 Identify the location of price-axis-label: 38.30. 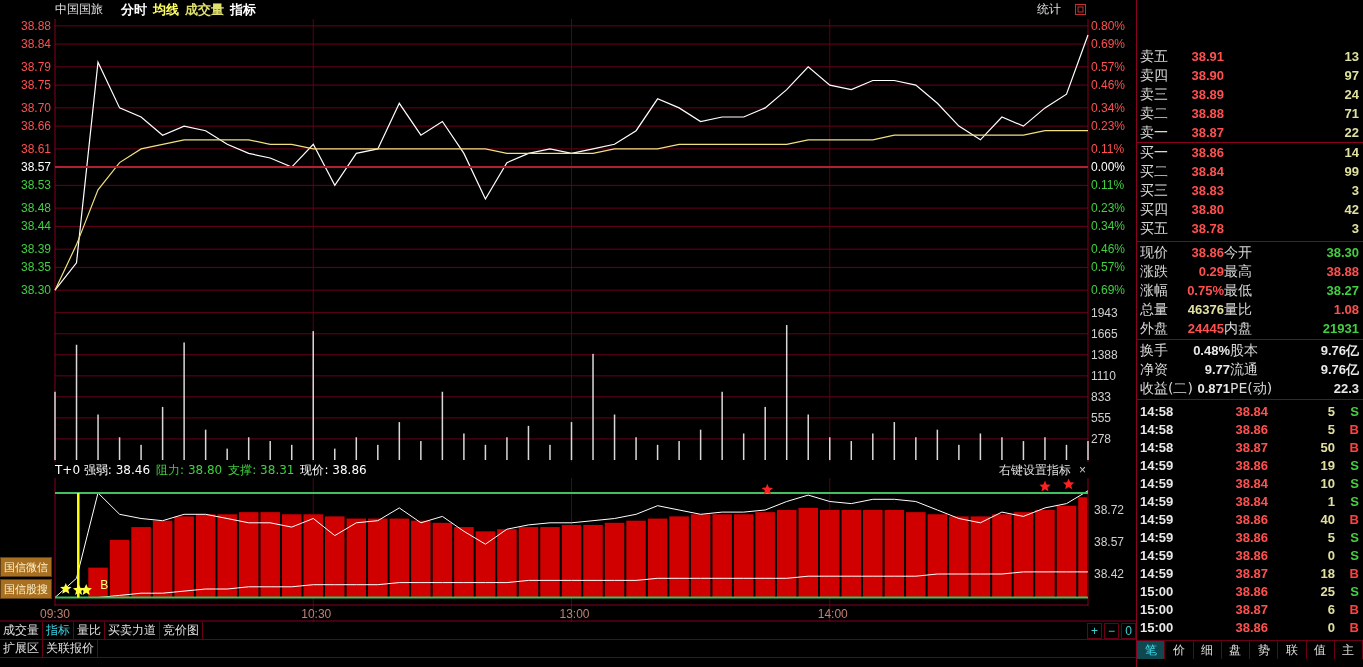
(35, 290).